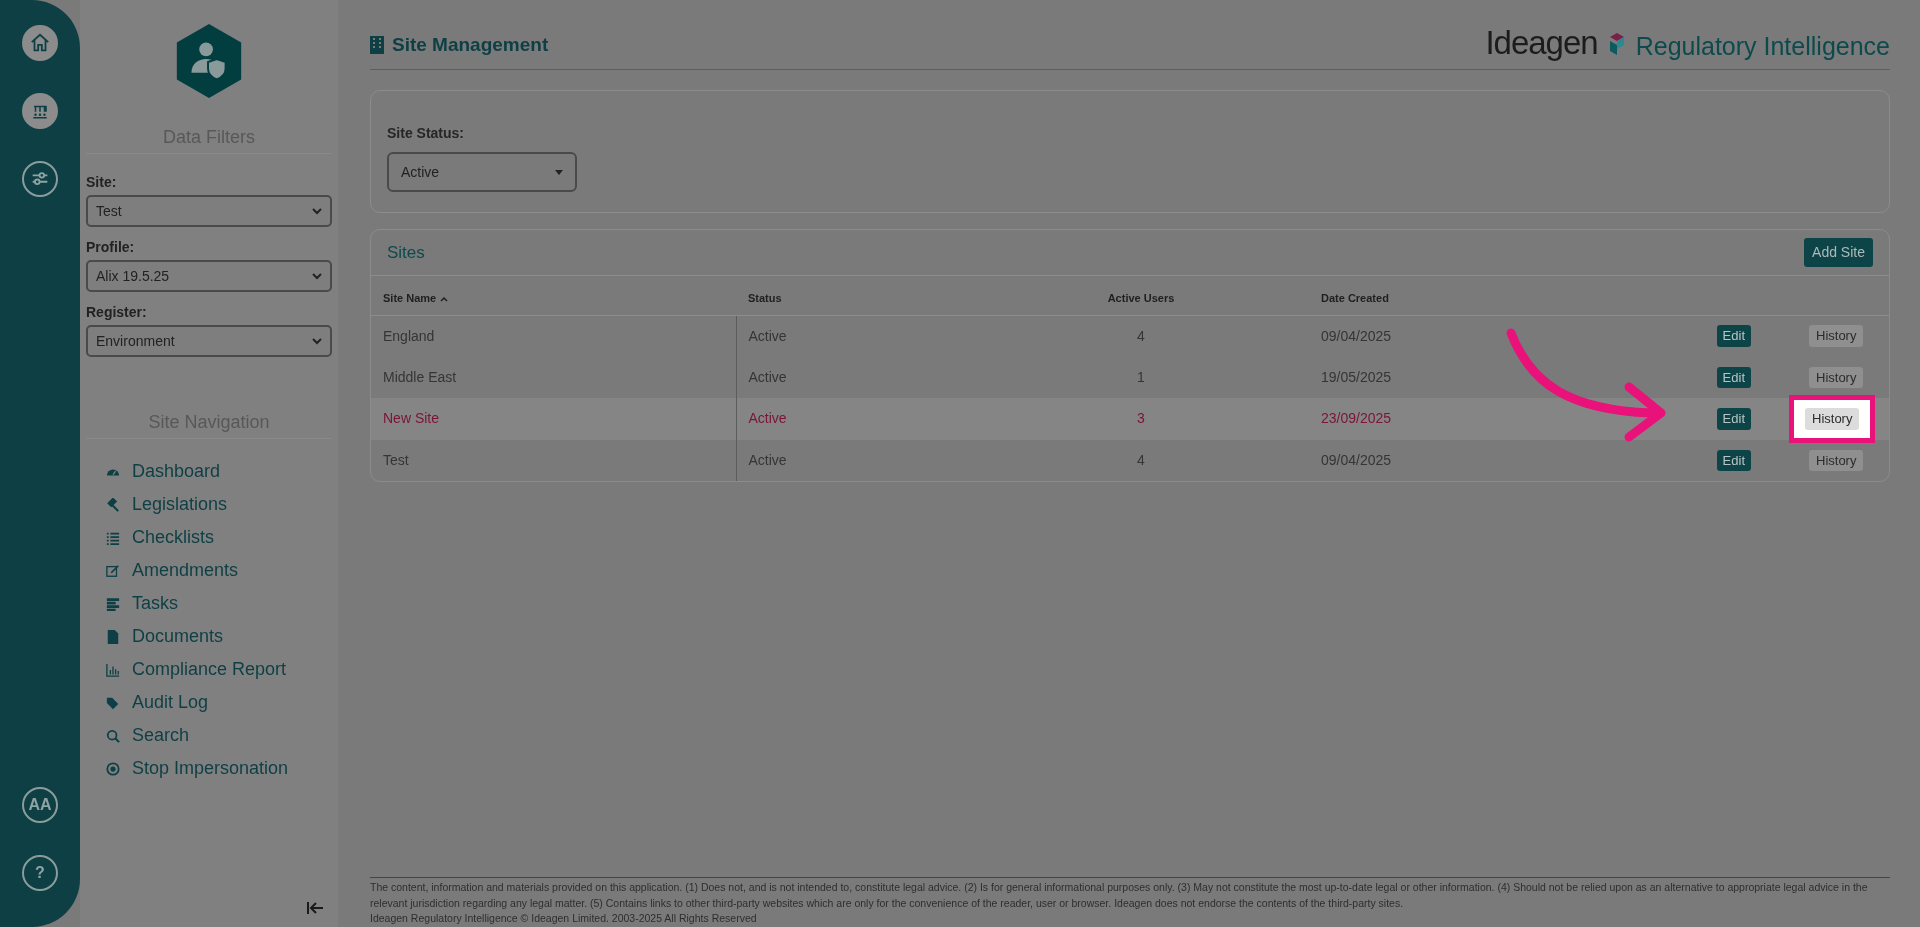  What do you see at coordinates (564, 919) in the screenshot?
I see `copyright-text: Ideagen Regulatory Intelligence © Ideagen Limited. 2003-2025 All Rights Reserved` at bounding box center [564, 919].